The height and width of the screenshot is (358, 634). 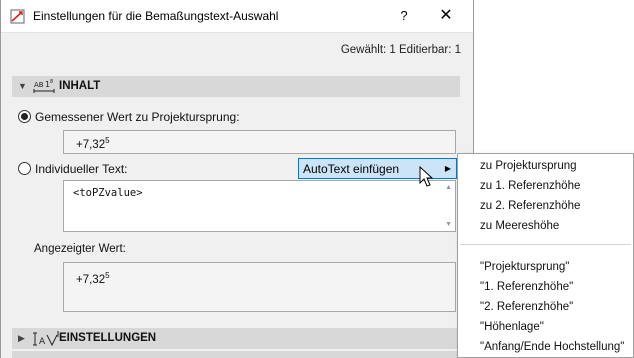 I want to click on displayed-value-text: +7,325, so click(x=93, y=278).